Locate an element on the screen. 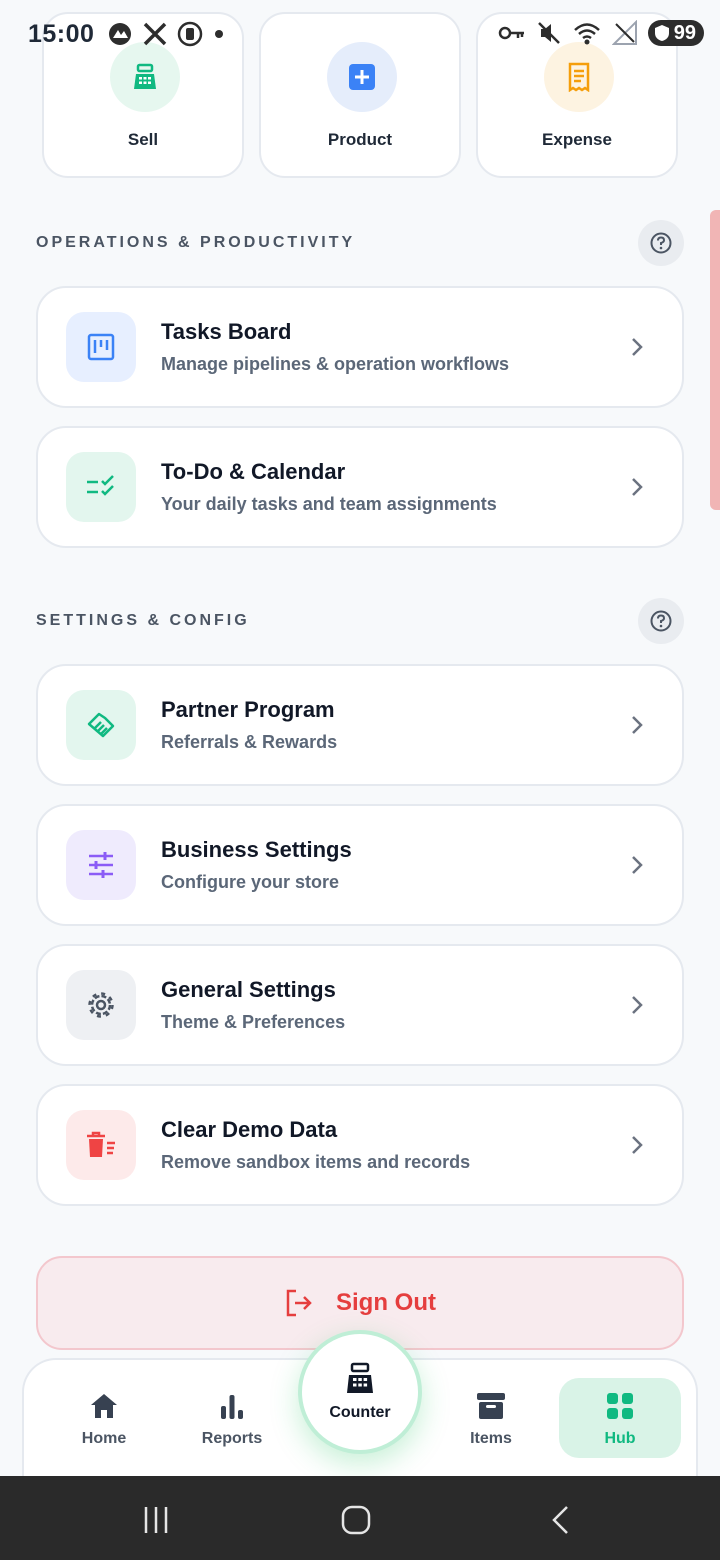 This screenshot has width=720, height=1560. operations-section-header: OPERATIONS & PRODUCTIVITY is located at coordinates (361, 243).